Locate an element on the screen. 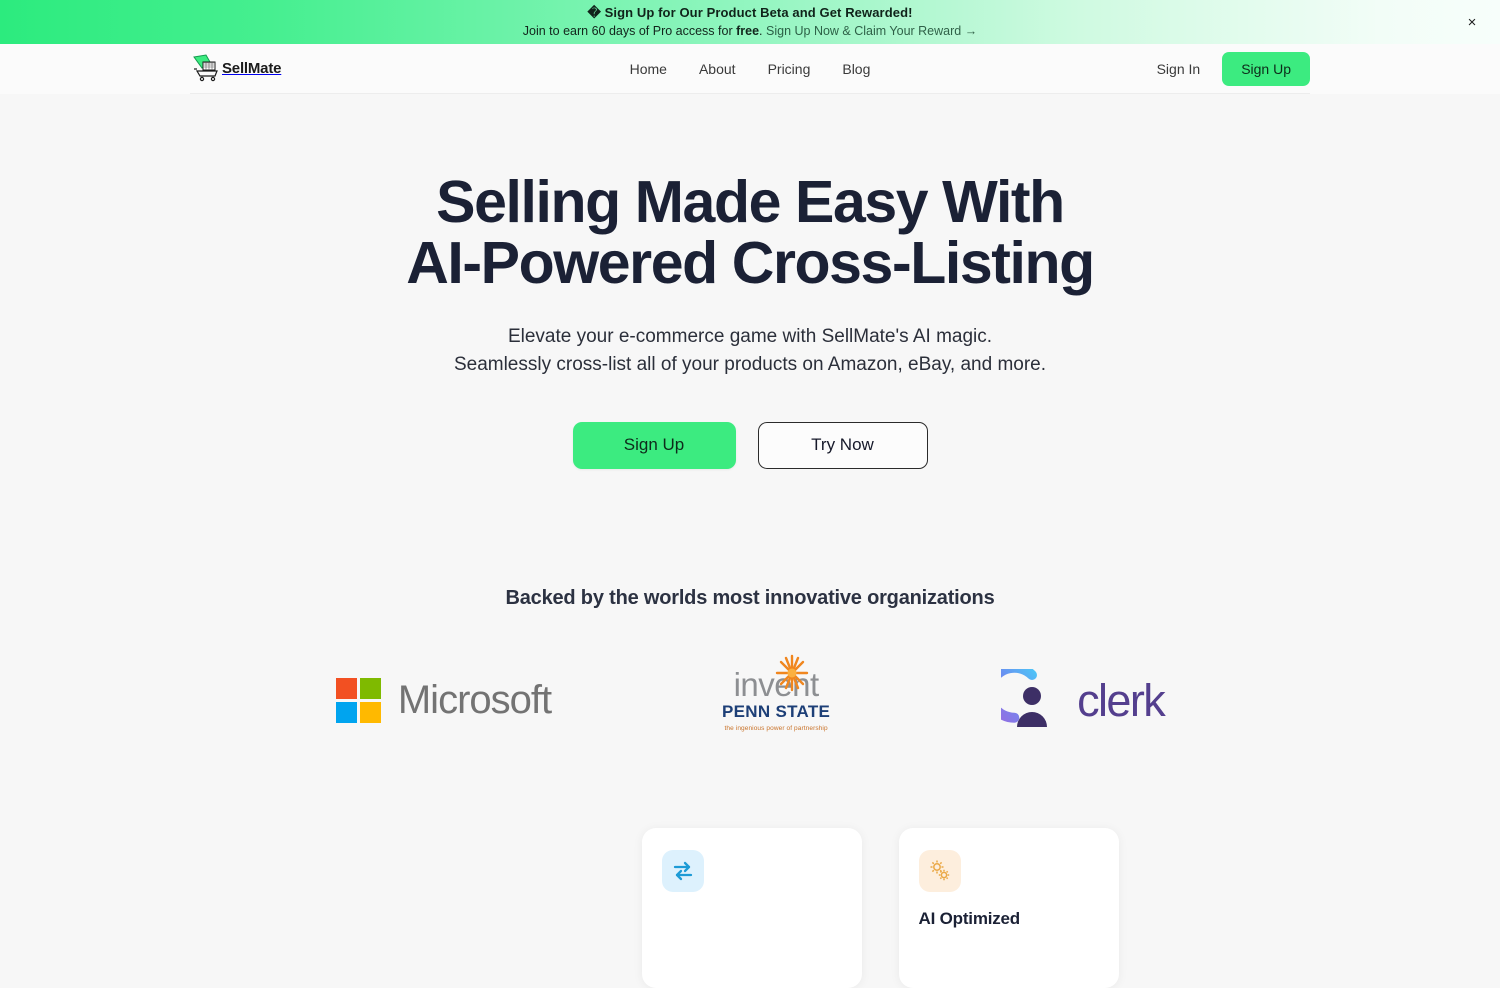  microsoft-squares-icon is located at coordinates (358, 700).